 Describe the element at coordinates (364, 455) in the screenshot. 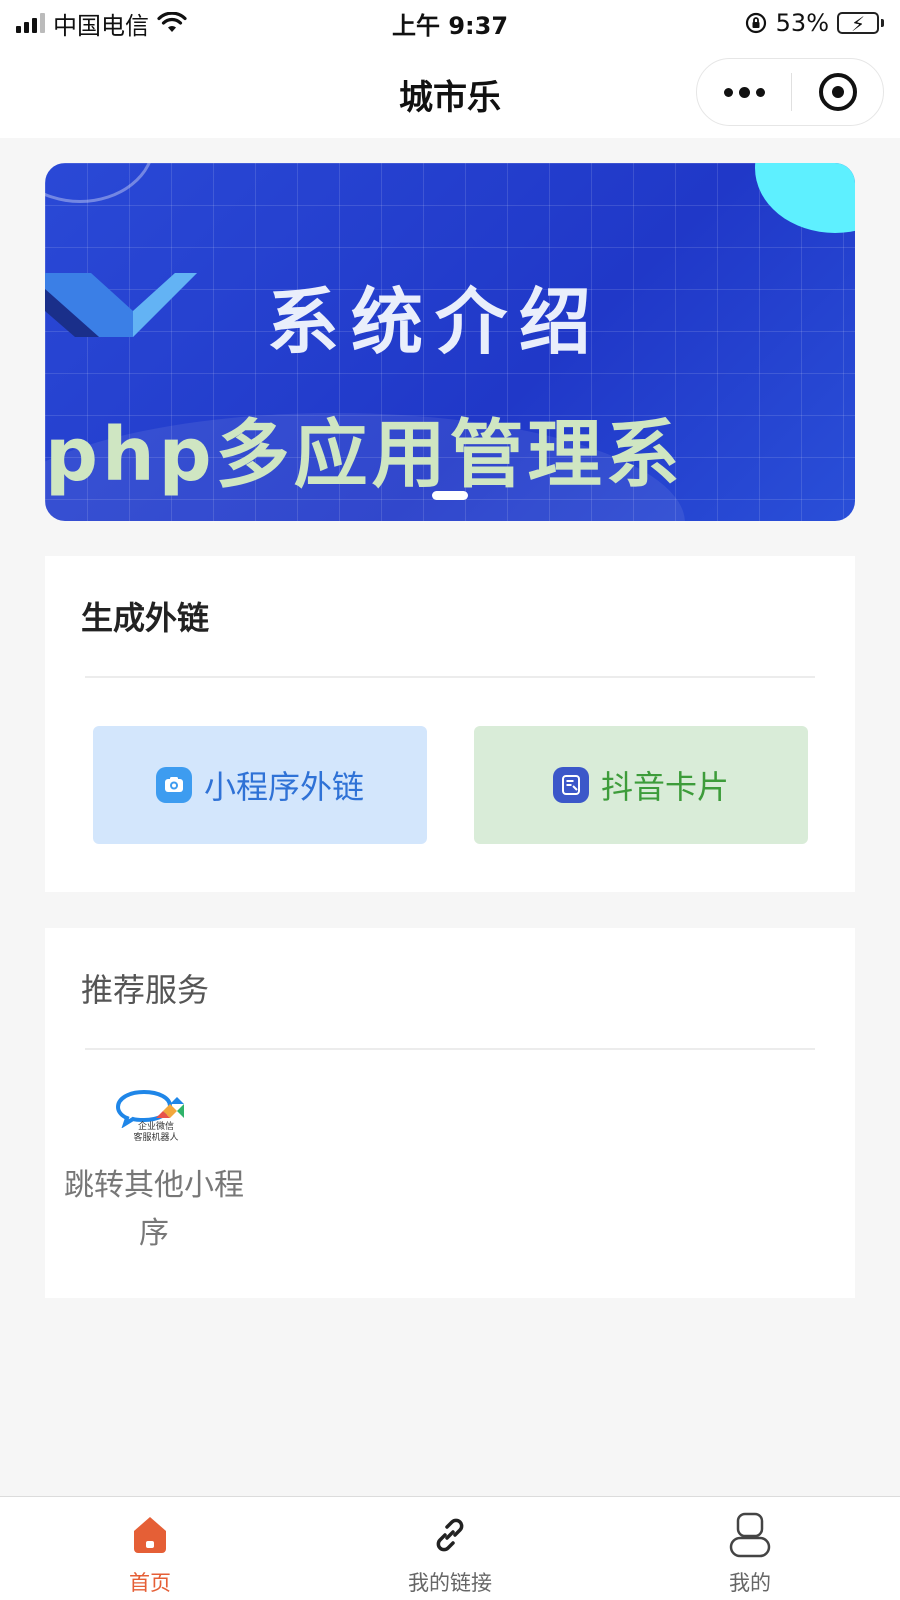

I see `banner-subline: php多应用管理系` at that location.